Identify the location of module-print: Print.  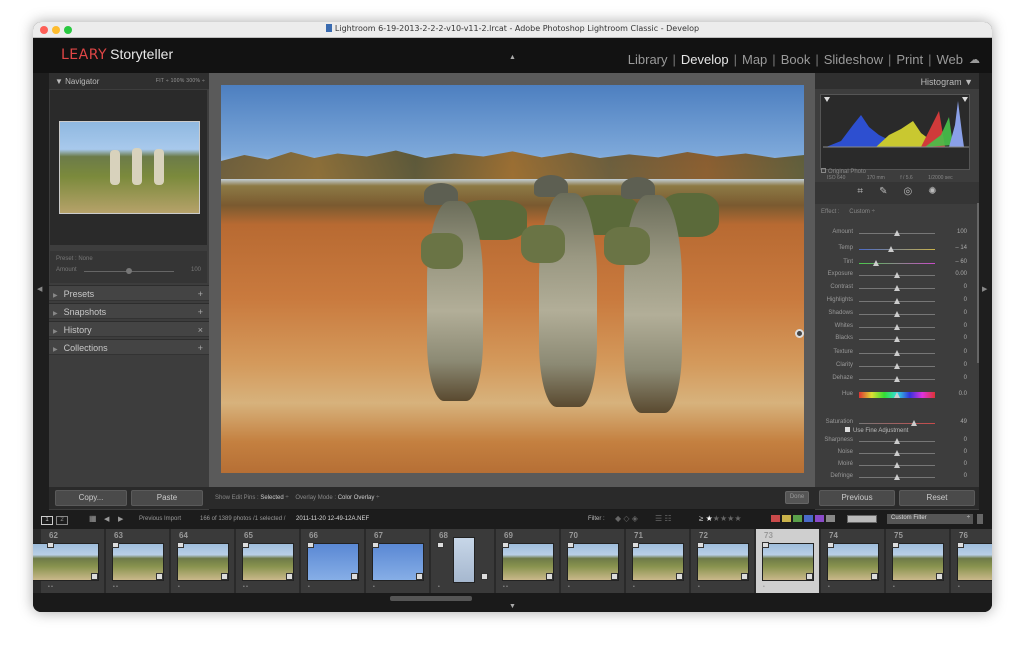
(909, 59).